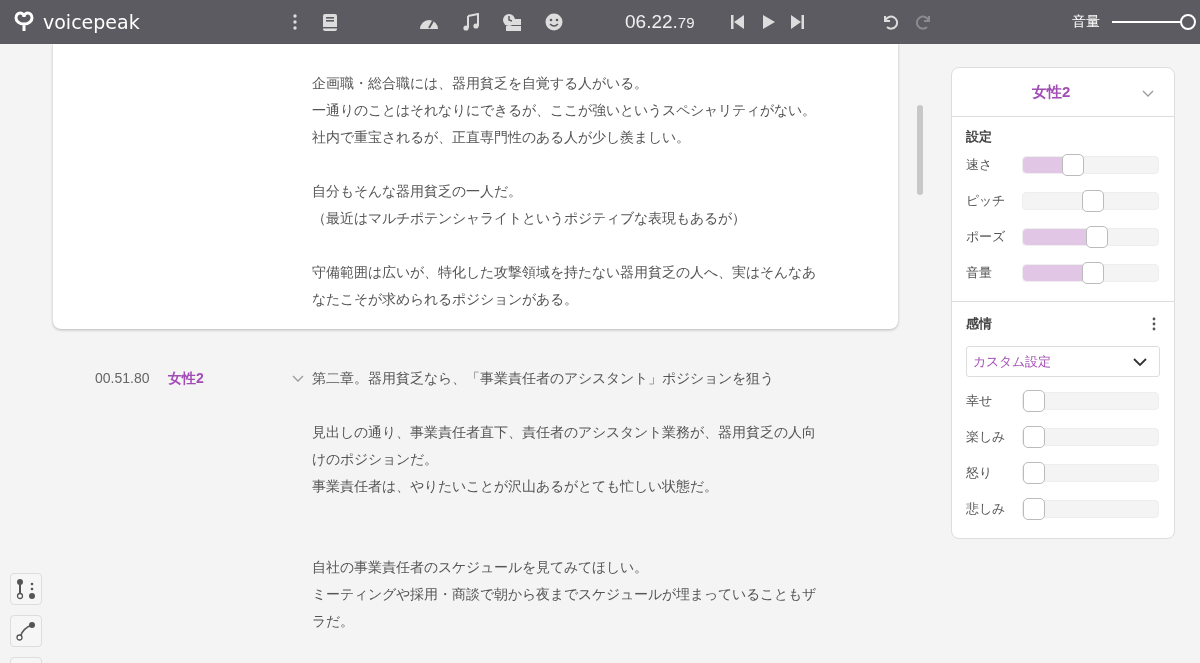  Describe the element at coordinates (554, 22) in the screenshot. I see `smiley-icon` at that location.